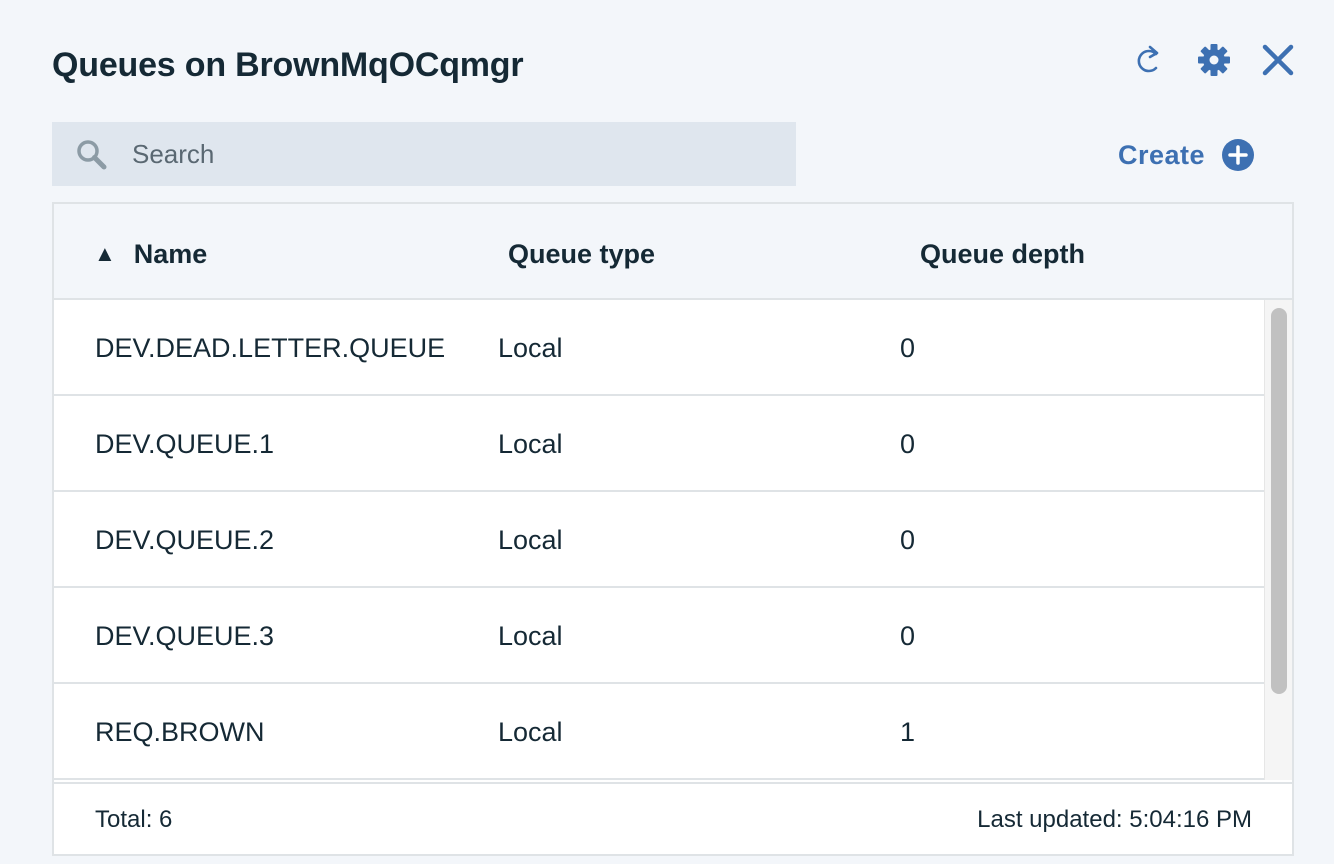  I want to click on plus-circle-icon, so click(1238, 155).